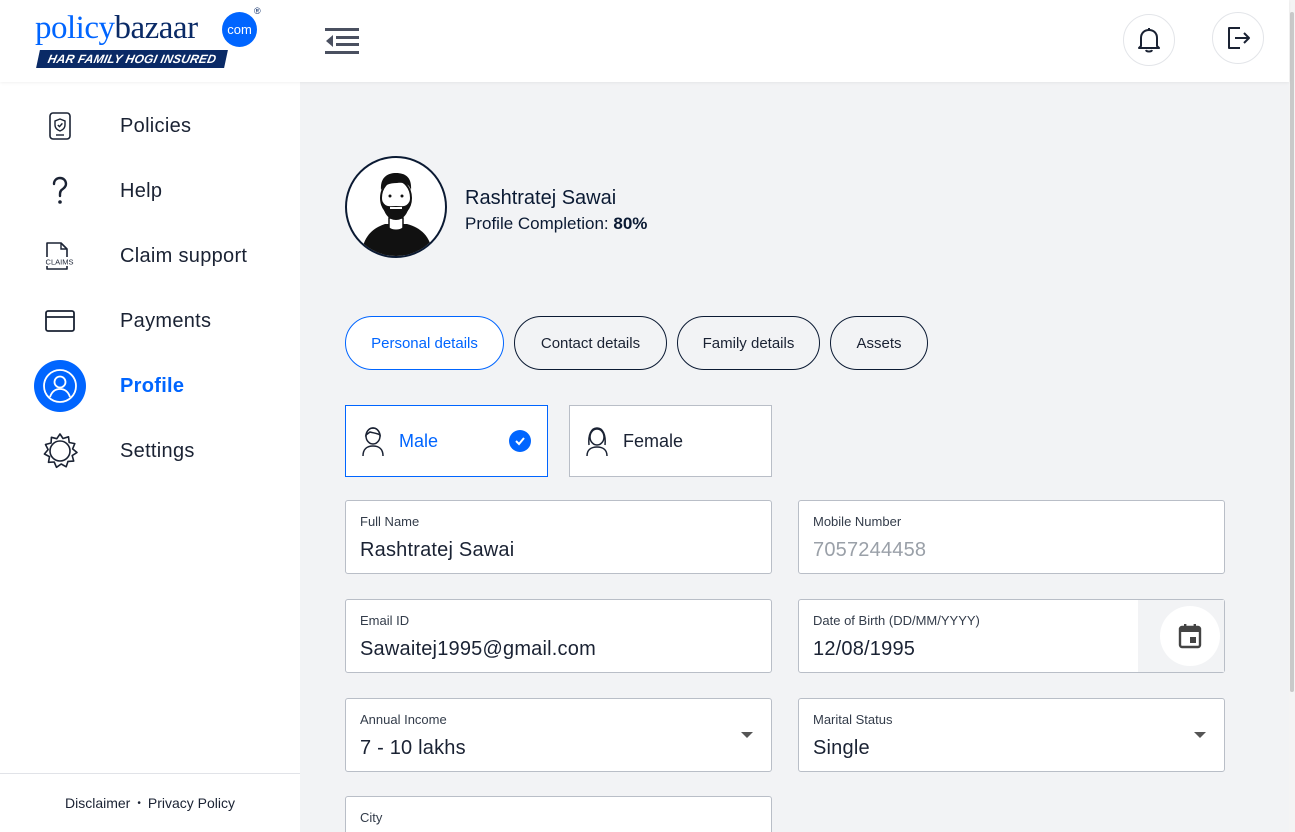  What do you see at coordinates (870, 550) in the screenshot?
I see `mobile-number-value: 7057244458` at bounding box center [870, 550].